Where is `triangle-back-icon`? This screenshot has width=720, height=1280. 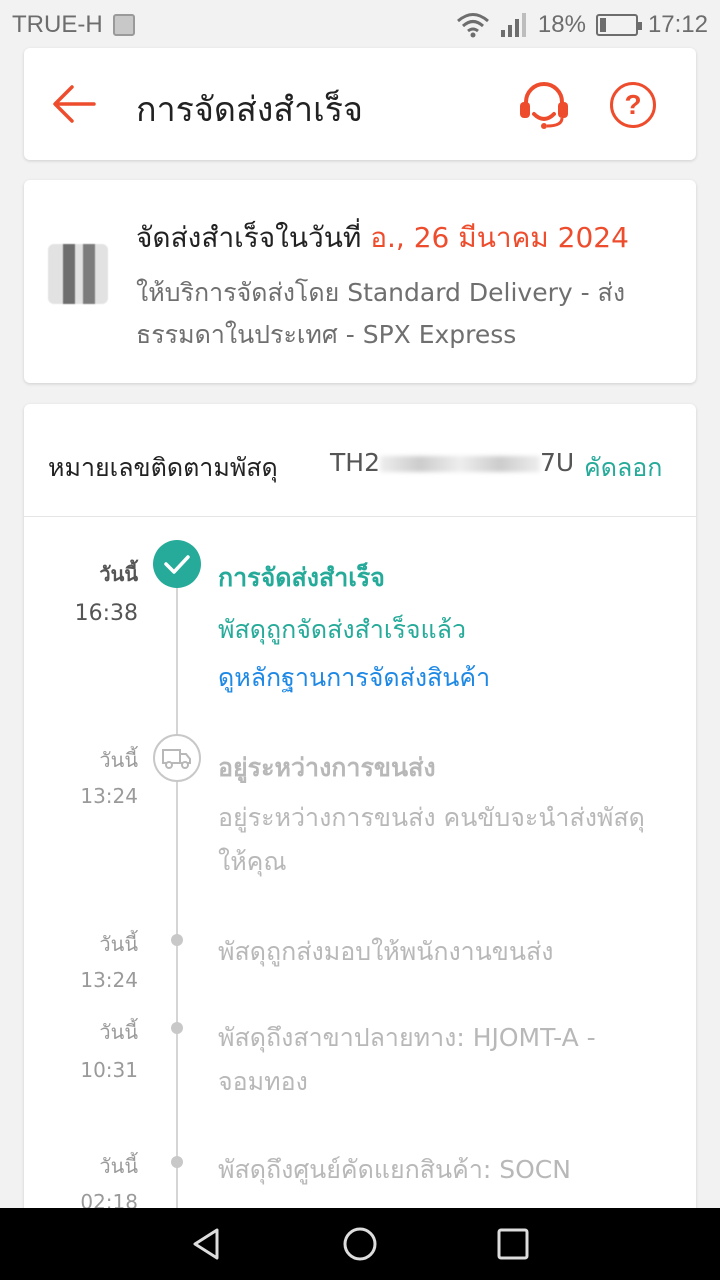
triangle-back-icon is located at coordinates (206, 1244).